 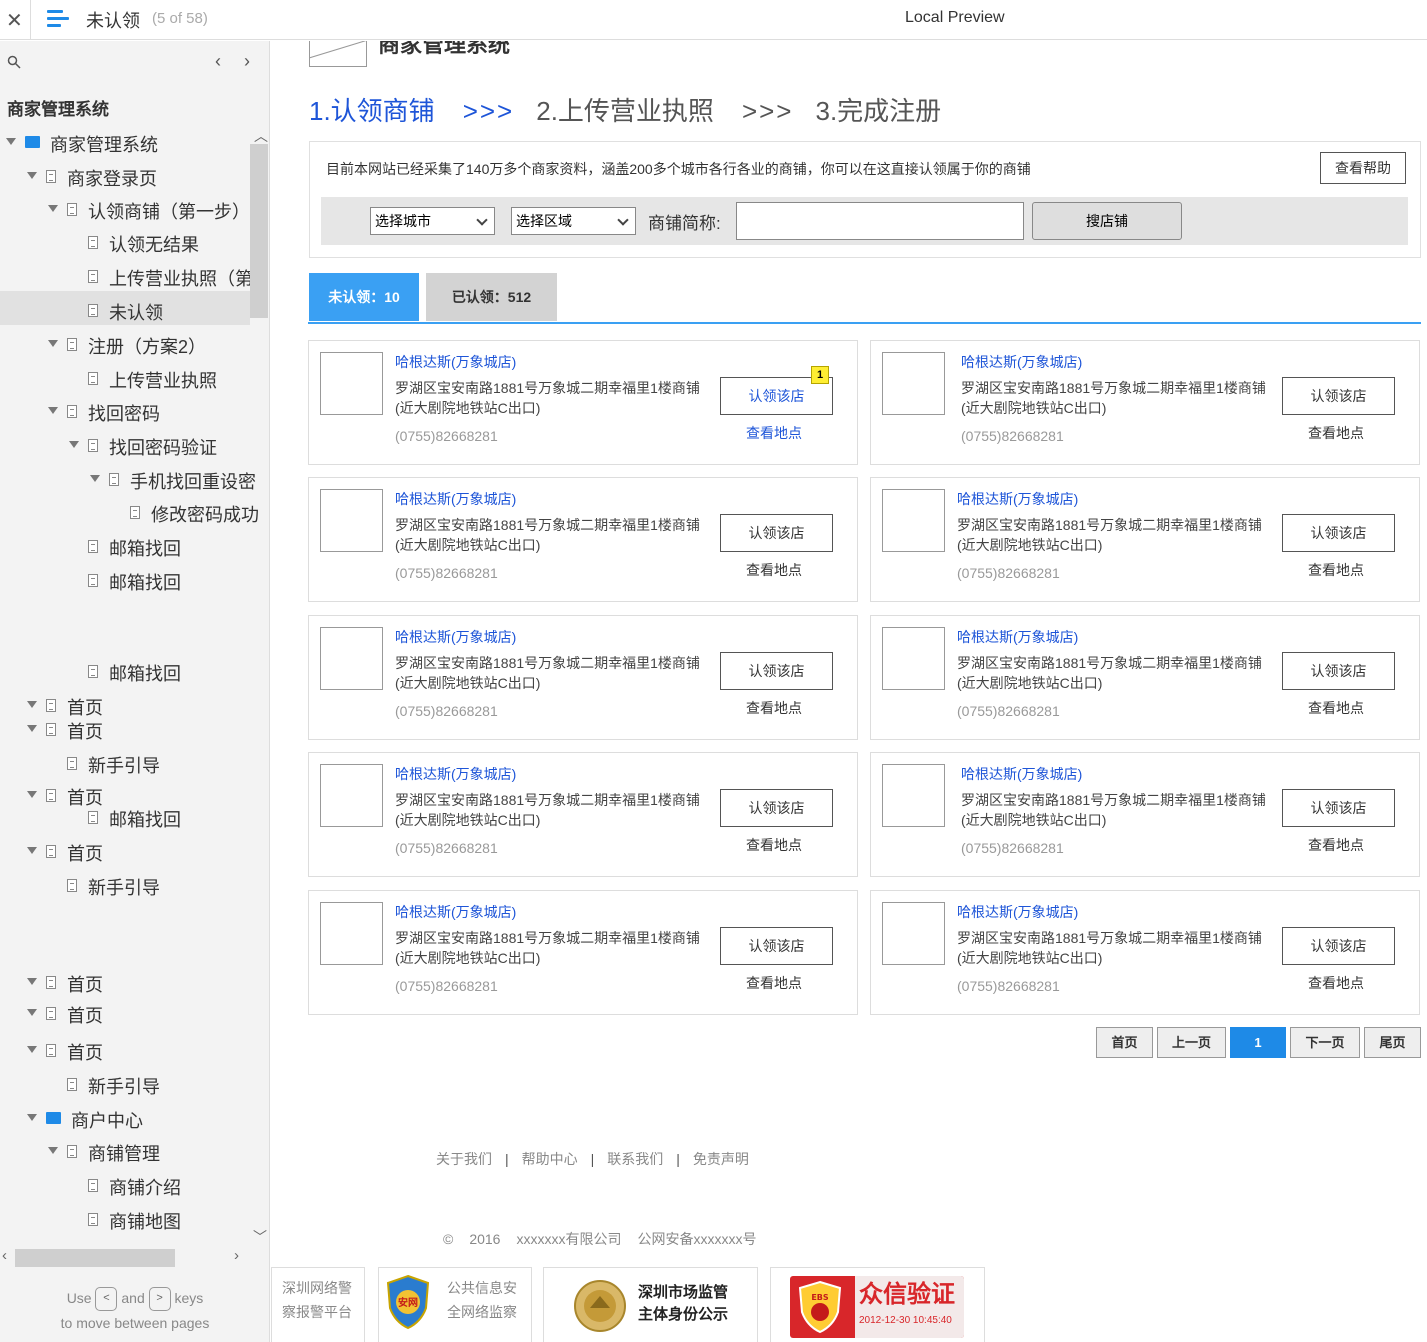 What do you see at coordinates (1107, 221) in the screenshot?
I see `search-shop-button: 搜店铺` at bounding box center [1107, 221].